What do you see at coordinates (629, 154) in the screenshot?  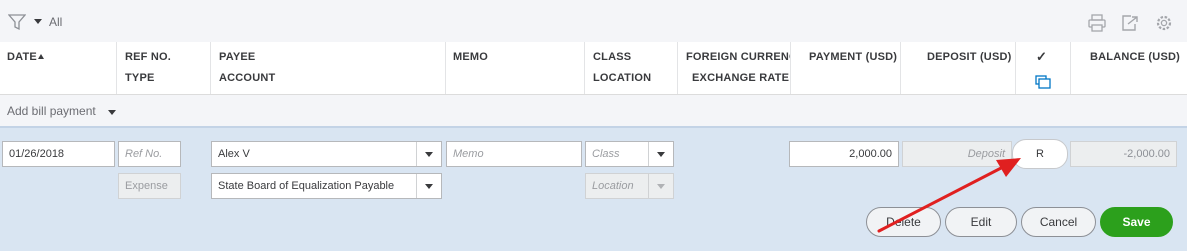 I see `class-select: Class` at bounding box center [629, 154].